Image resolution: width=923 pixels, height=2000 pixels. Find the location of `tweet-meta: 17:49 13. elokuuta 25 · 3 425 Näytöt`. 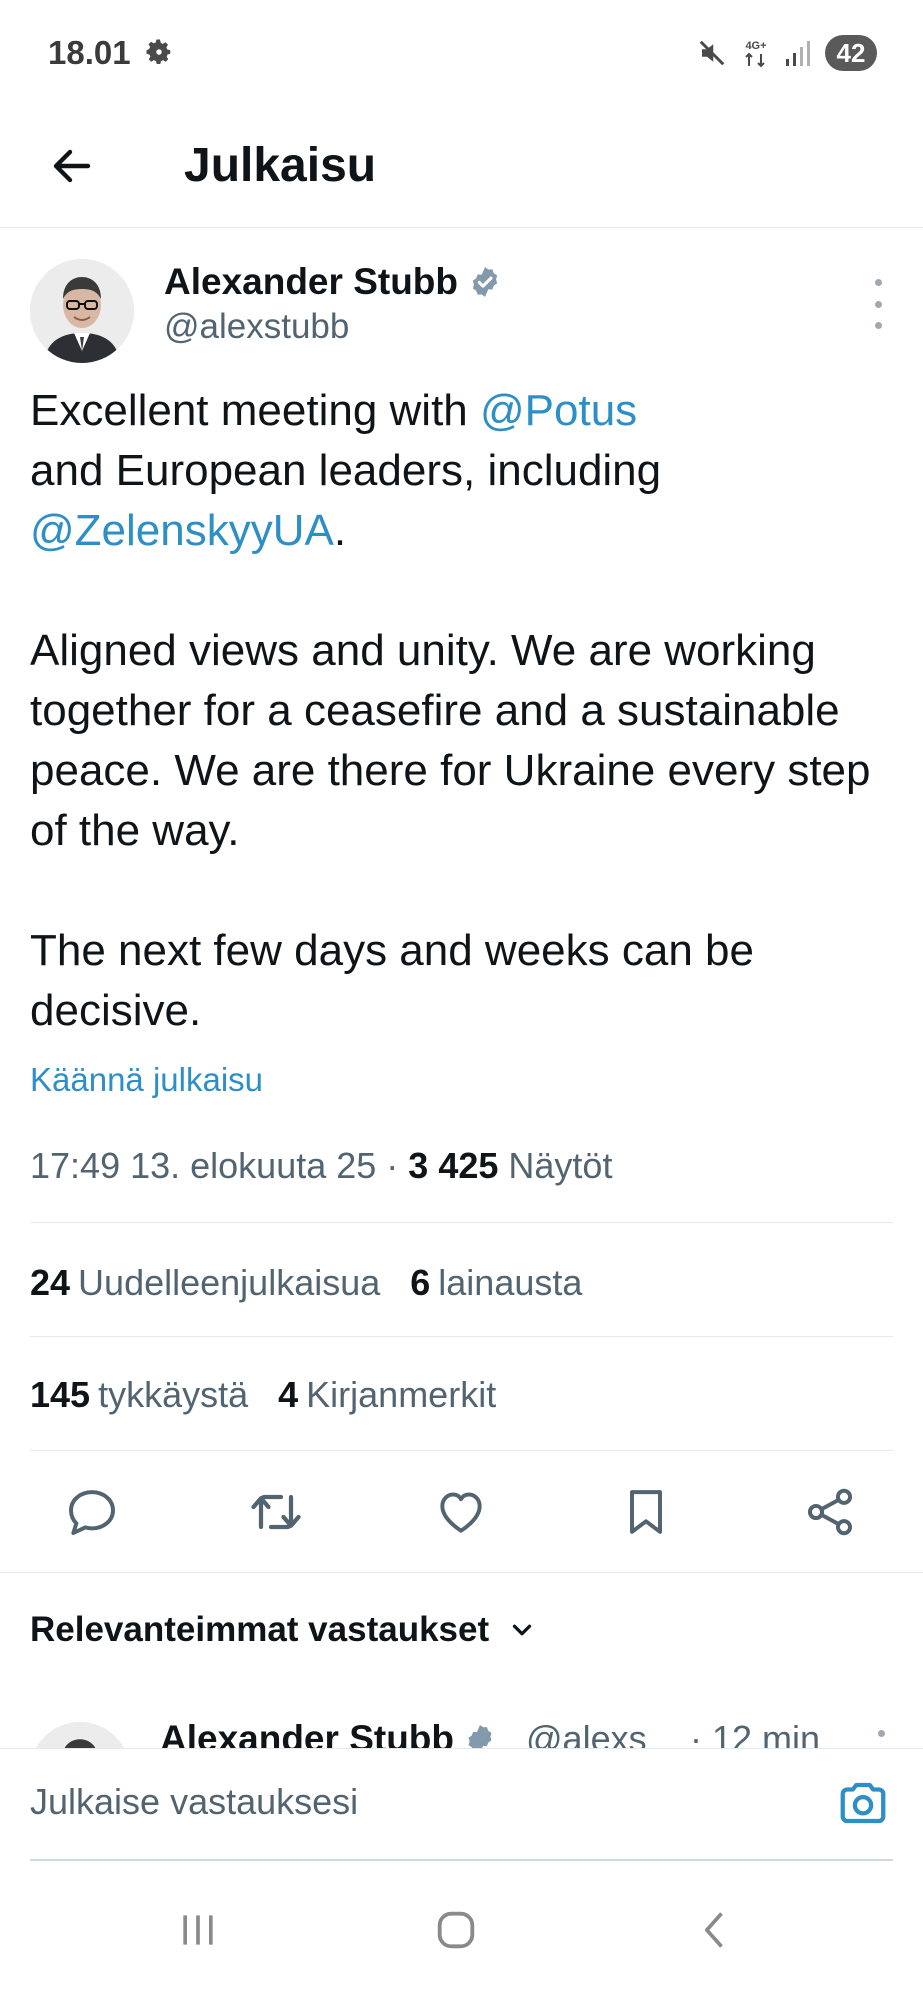

tweet-meta: 17:49 13. elokuuta 25 · 3 425 Näytöt is located at coordinates (321, 1166).